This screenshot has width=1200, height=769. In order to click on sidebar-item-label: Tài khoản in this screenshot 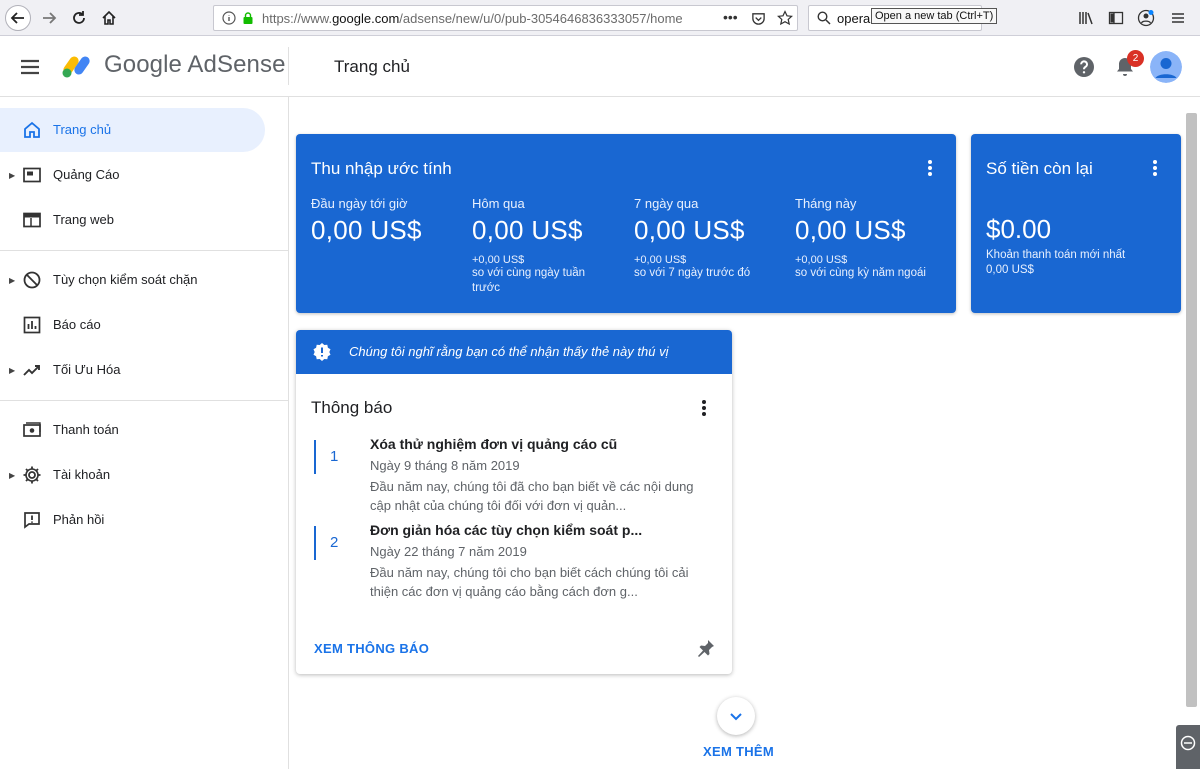, I will do `click(82, 474)`.